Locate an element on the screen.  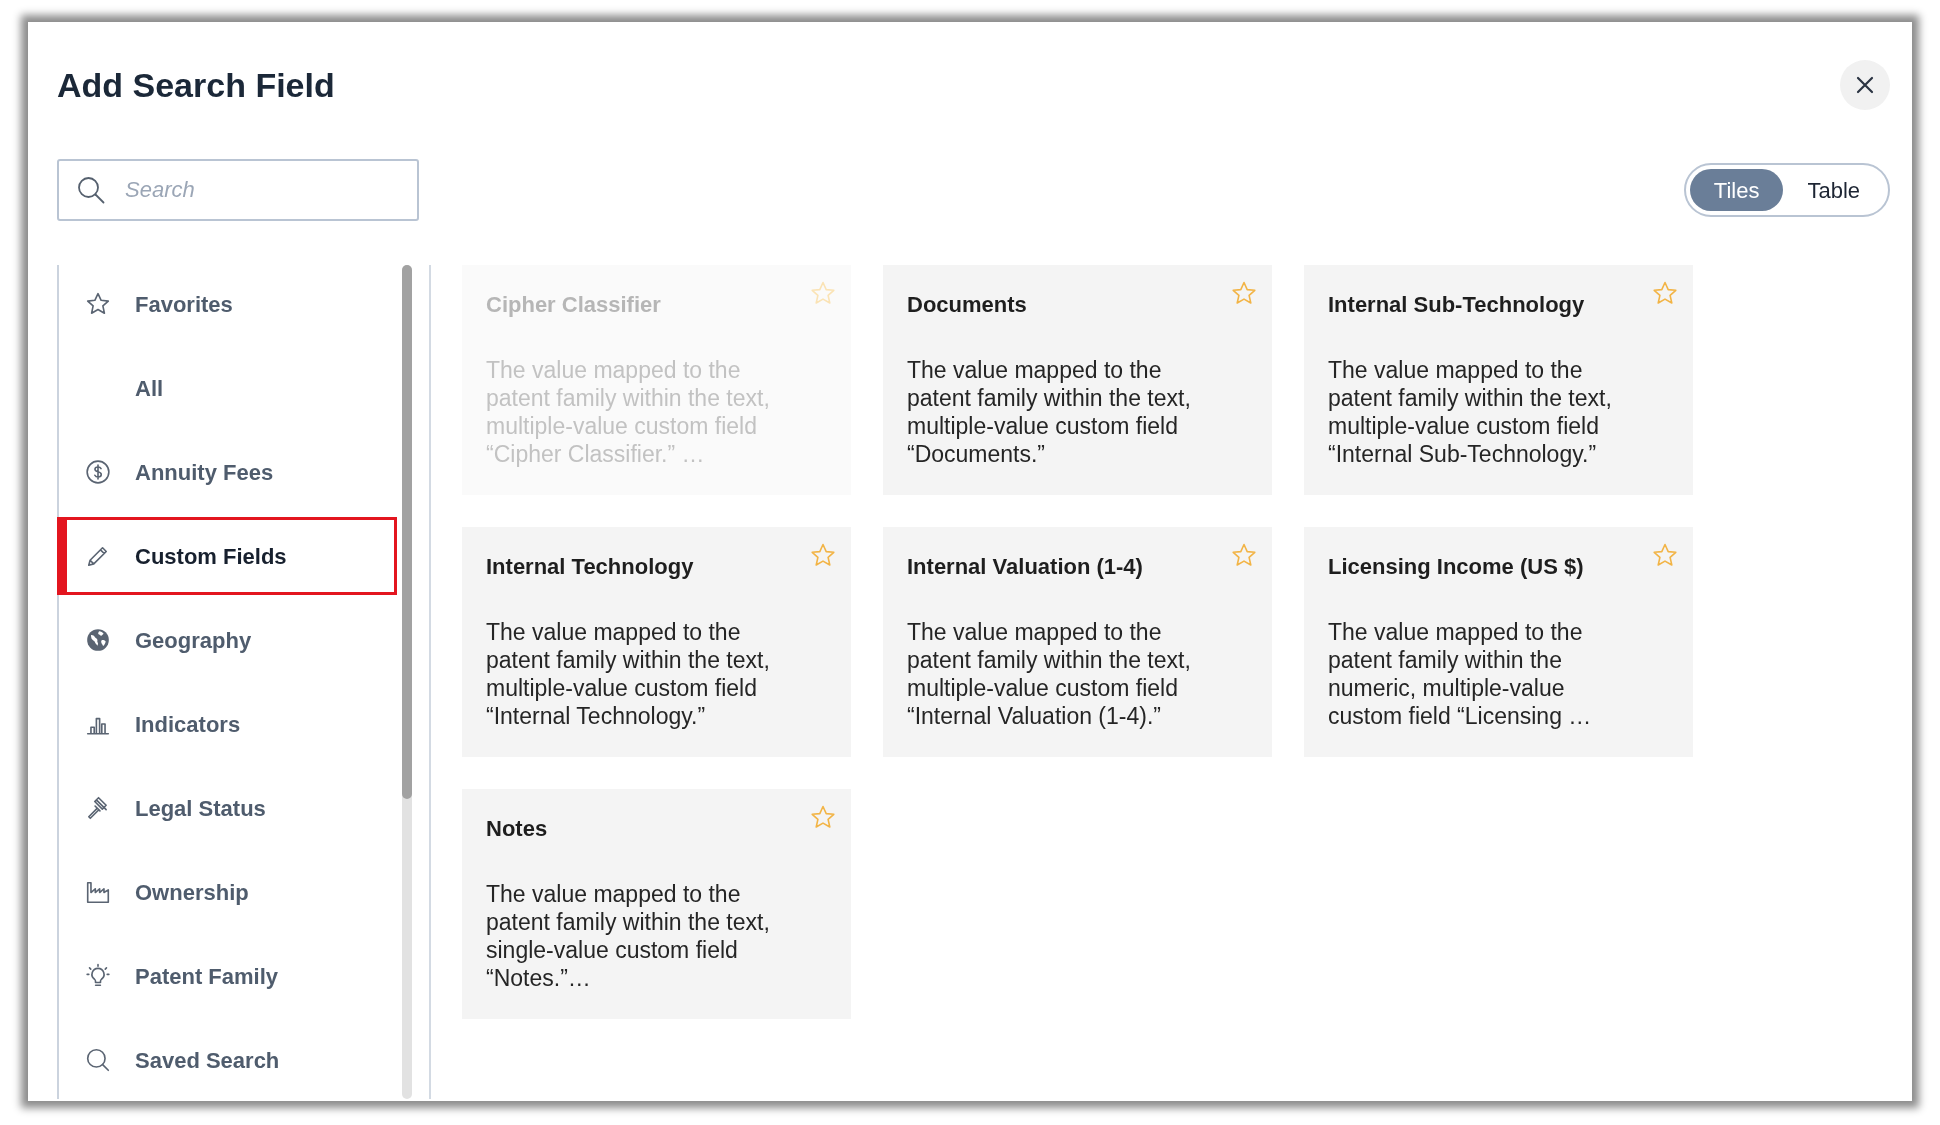
sidebar-item: Ownership is located at coordinates (227, 892).